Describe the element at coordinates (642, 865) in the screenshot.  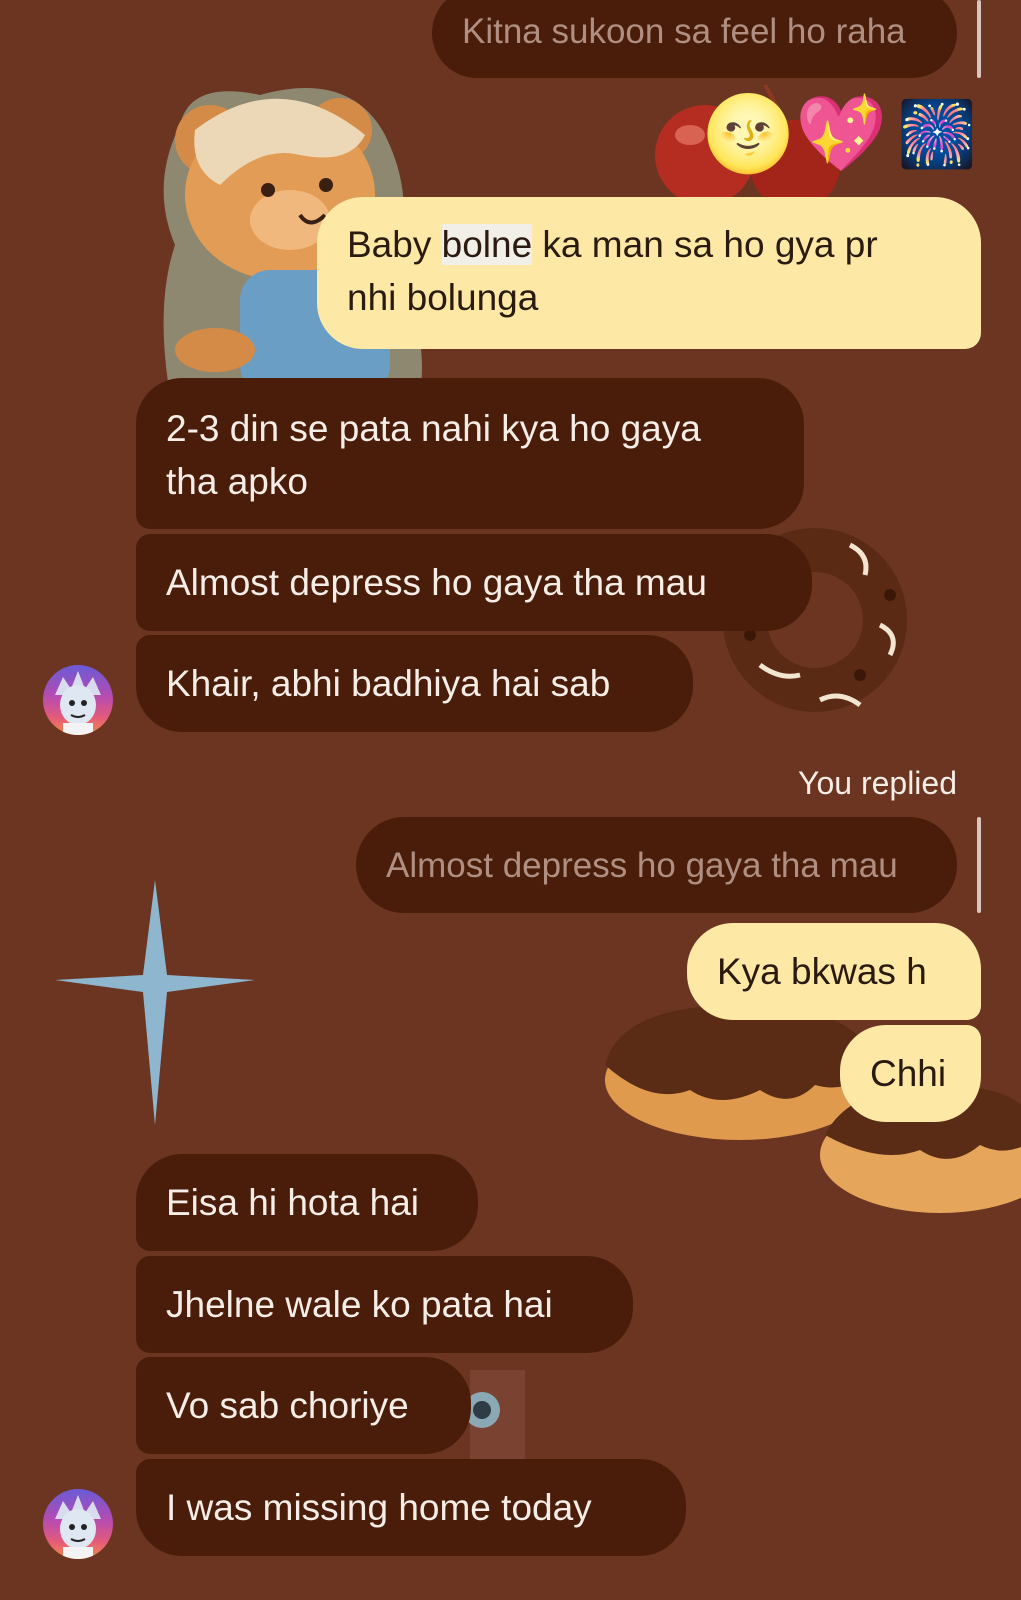
I see `quoted-text: Almost depress ho gaya tha mau` at that location.